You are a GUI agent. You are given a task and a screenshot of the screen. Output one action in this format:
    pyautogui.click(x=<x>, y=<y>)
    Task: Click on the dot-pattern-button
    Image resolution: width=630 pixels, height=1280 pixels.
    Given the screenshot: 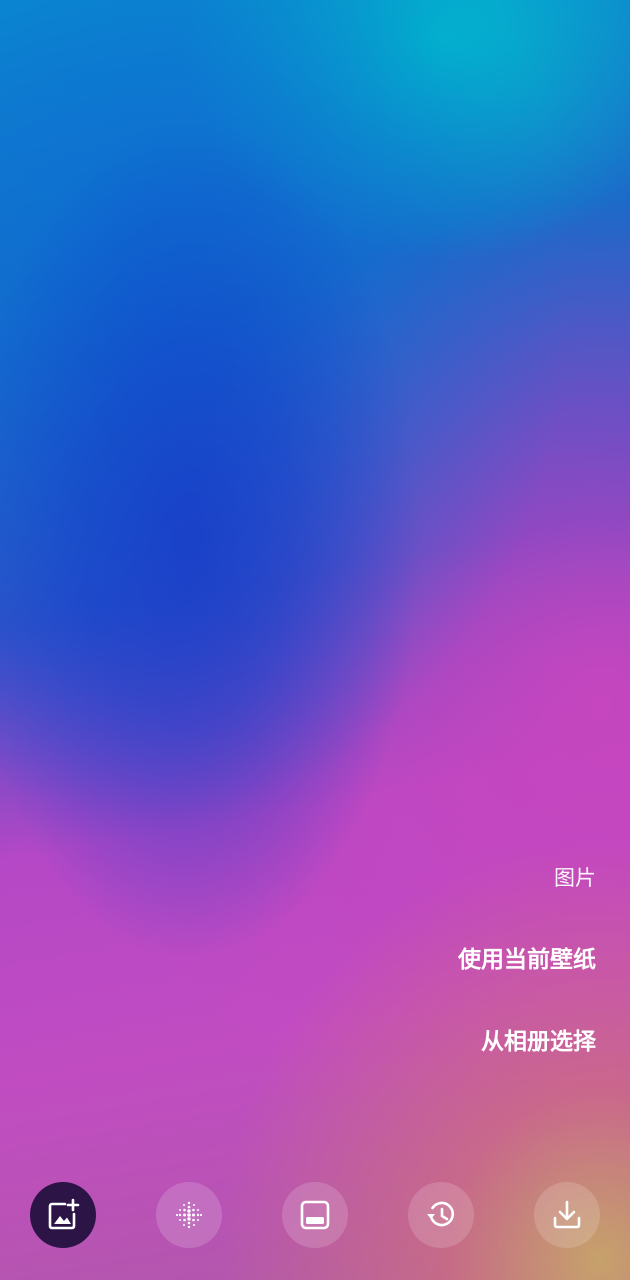 What is the action you would take?
    pyautogui.click(x=189, y=1215)
    